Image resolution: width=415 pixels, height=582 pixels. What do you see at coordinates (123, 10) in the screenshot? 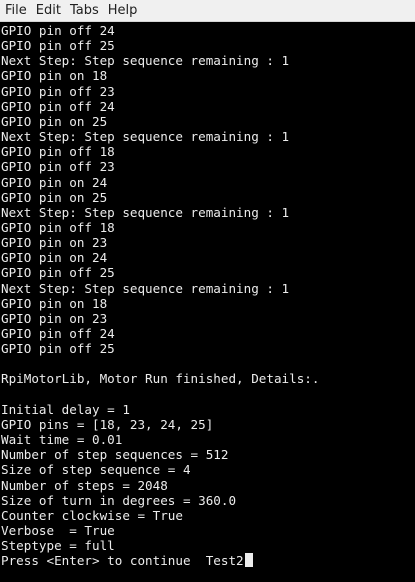
I see `menu-help: Help` at bounding box center [123, 10].